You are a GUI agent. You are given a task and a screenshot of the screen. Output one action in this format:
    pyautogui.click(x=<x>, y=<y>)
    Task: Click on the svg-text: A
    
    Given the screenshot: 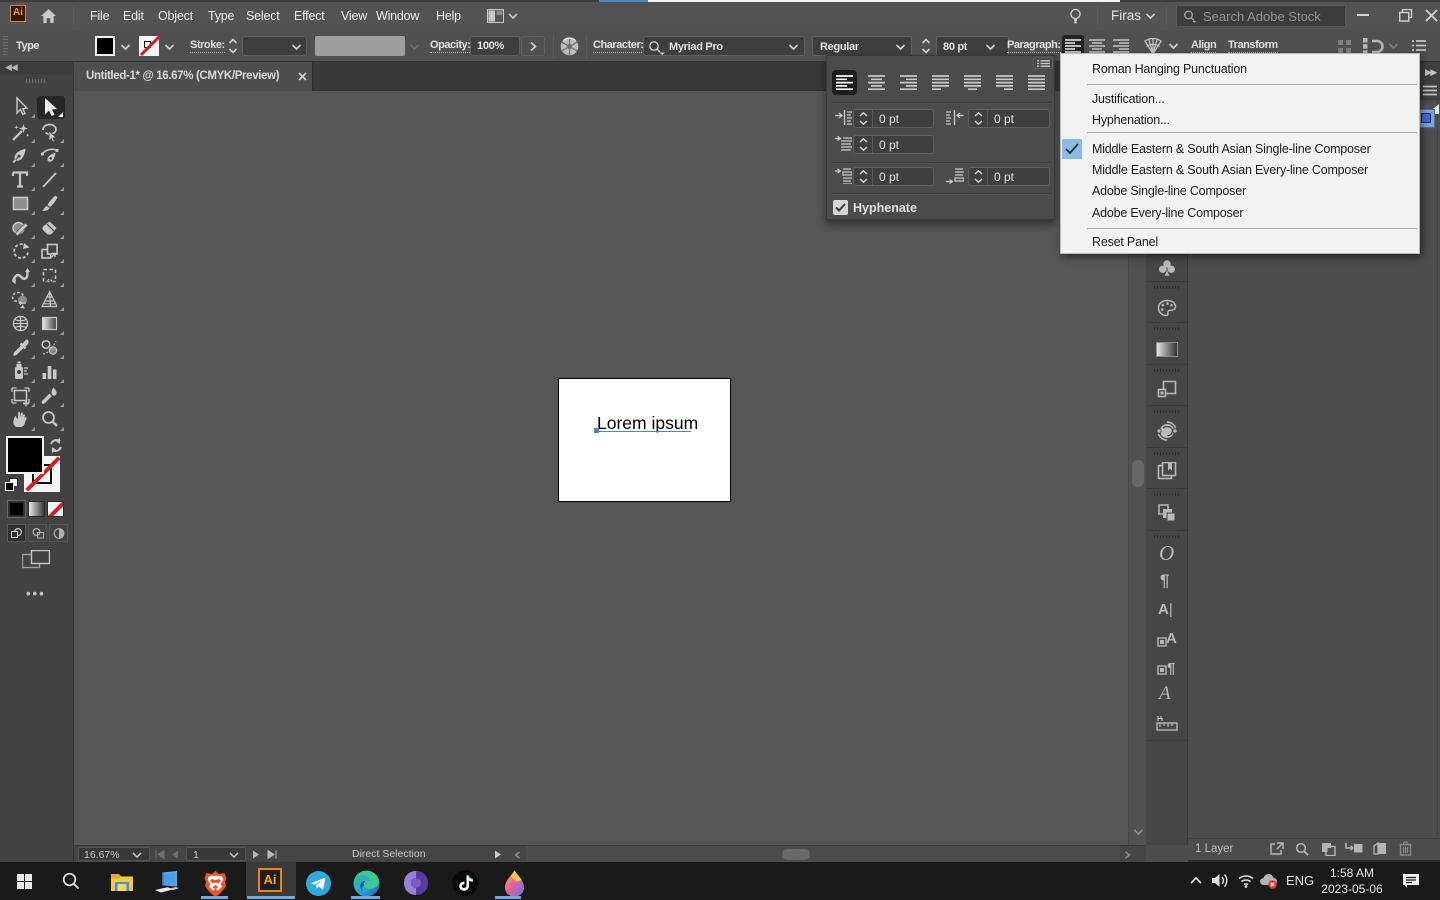 What is the action you would take?
    pyautogui.click(x=1171, y=638)
    